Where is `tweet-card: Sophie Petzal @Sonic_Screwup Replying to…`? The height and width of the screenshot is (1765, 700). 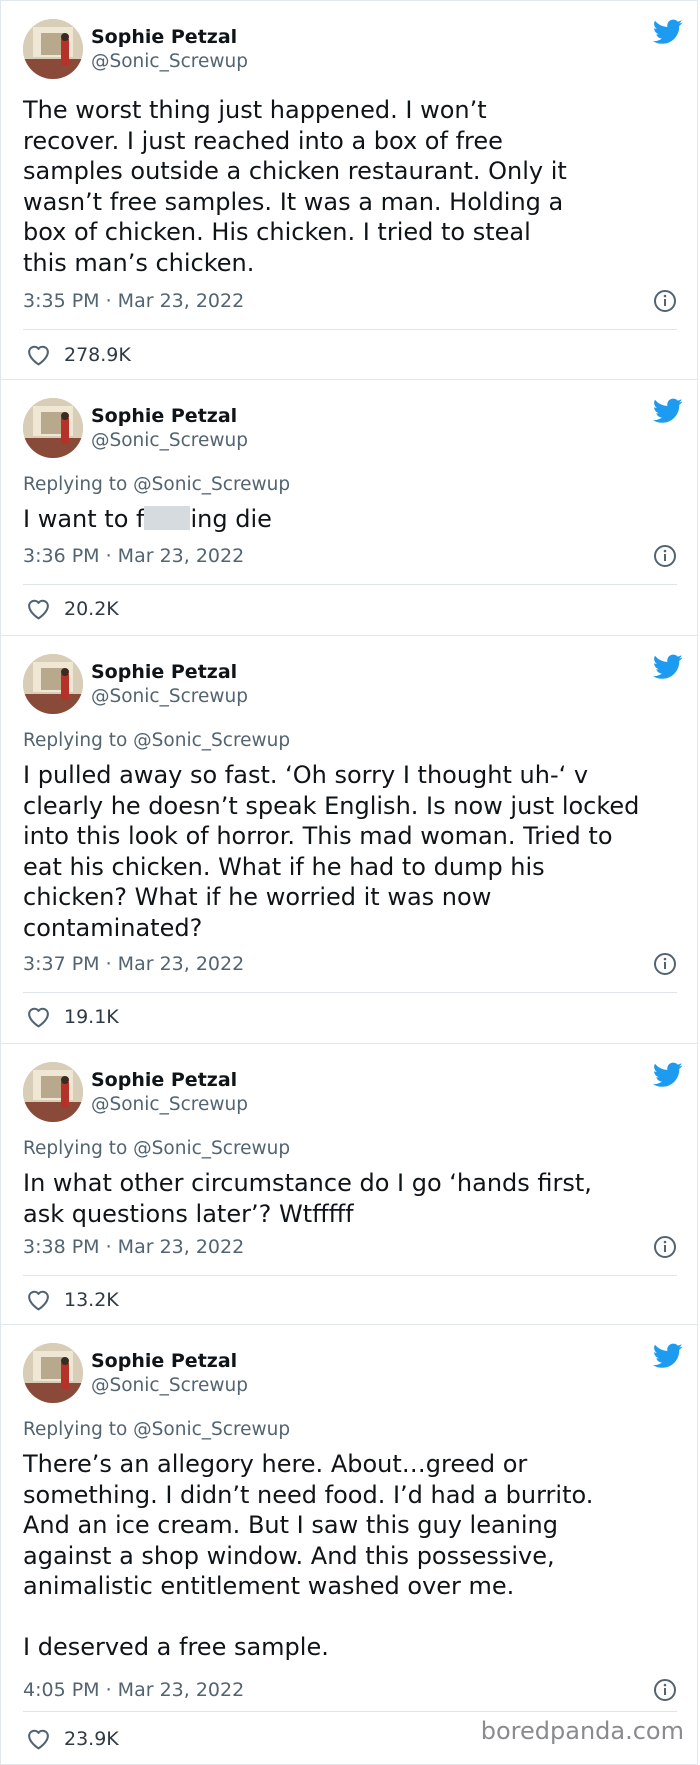
tweet-card: Sophie Petzal @Sonic_Screwup Replying to… is located at coordinates (349, 508).